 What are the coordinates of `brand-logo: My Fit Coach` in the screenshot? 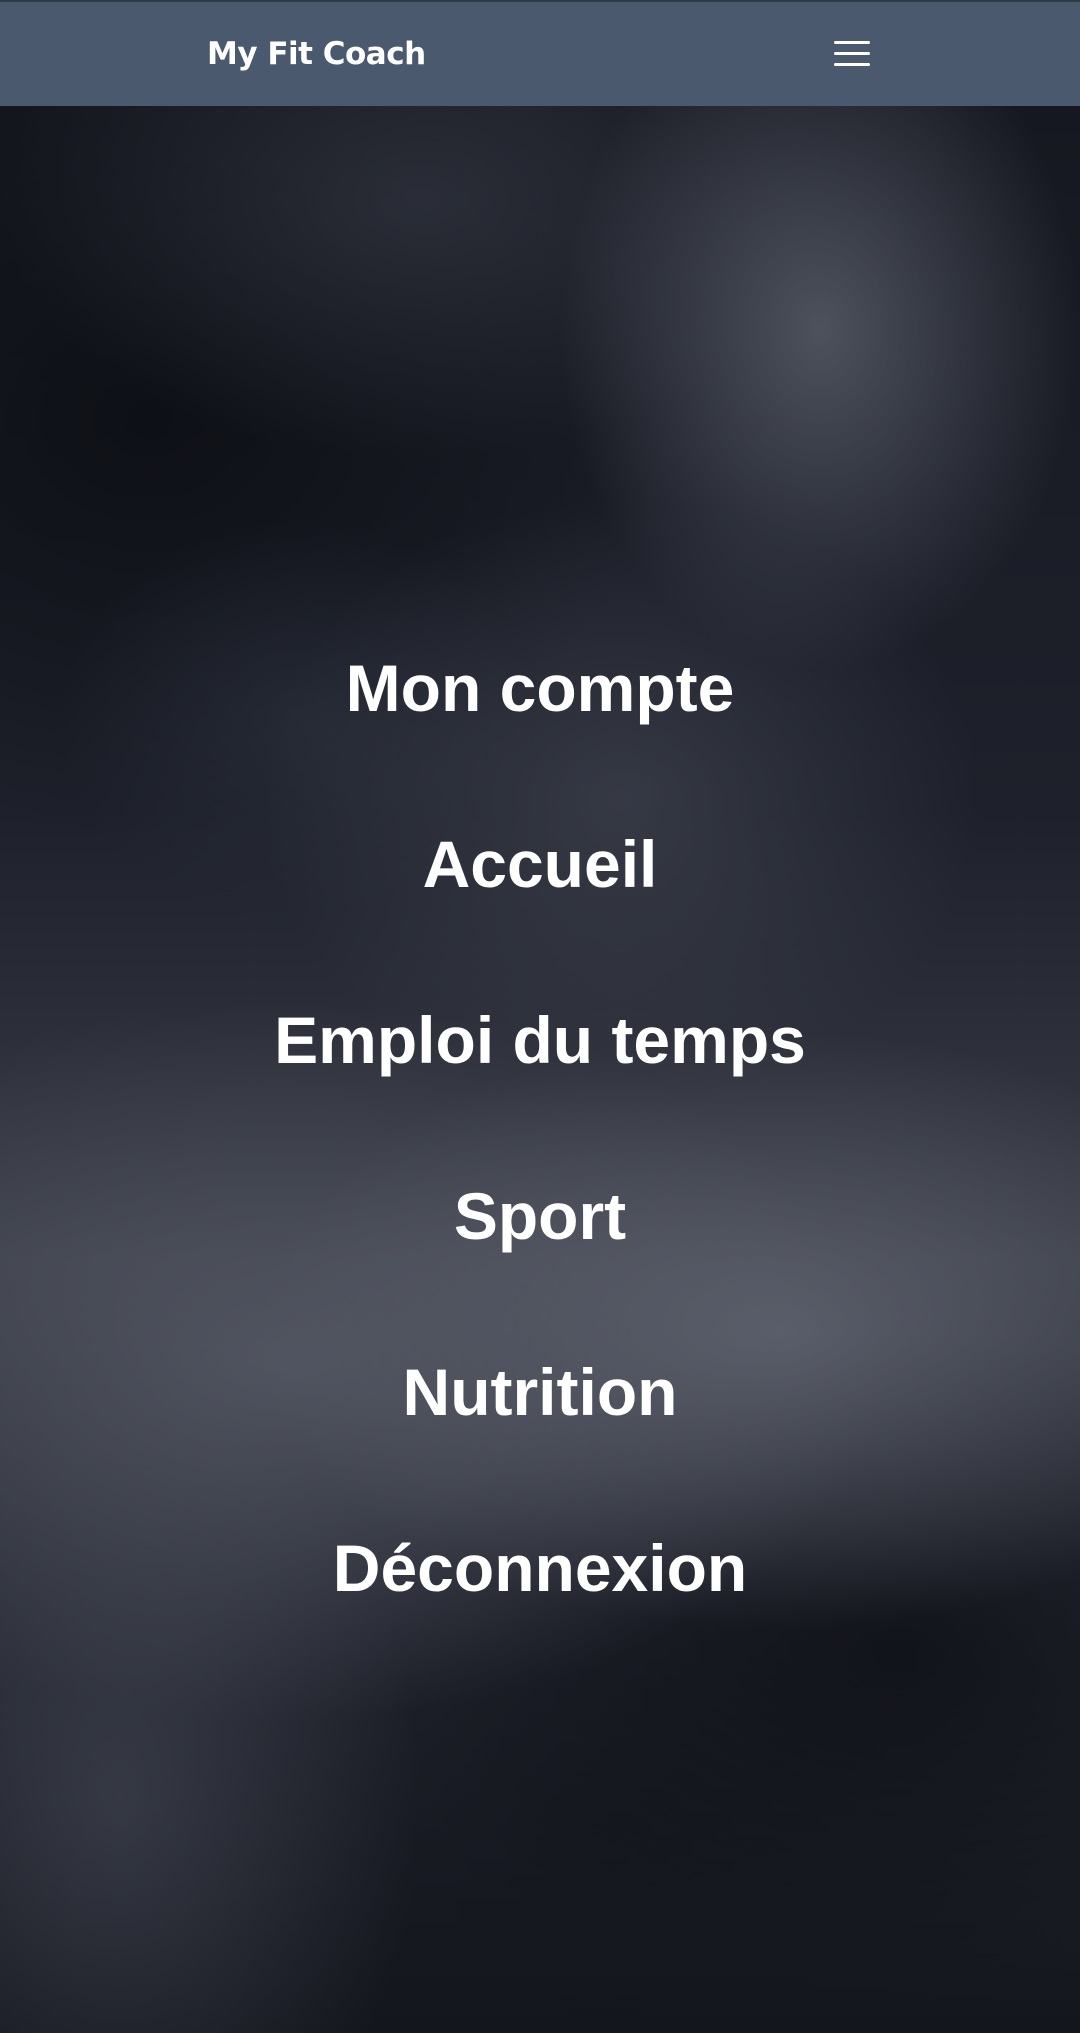 It's located at (316, 54).